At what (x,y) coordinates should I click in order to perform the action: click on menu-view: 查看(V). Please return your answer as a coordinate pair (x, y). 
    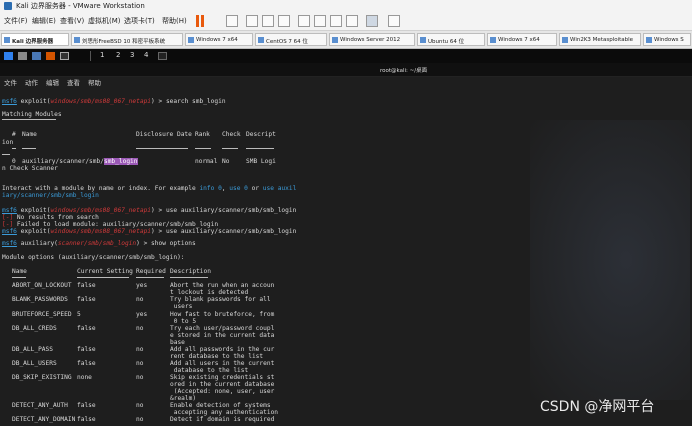
    Looking at the image, I should click on (72, 21).